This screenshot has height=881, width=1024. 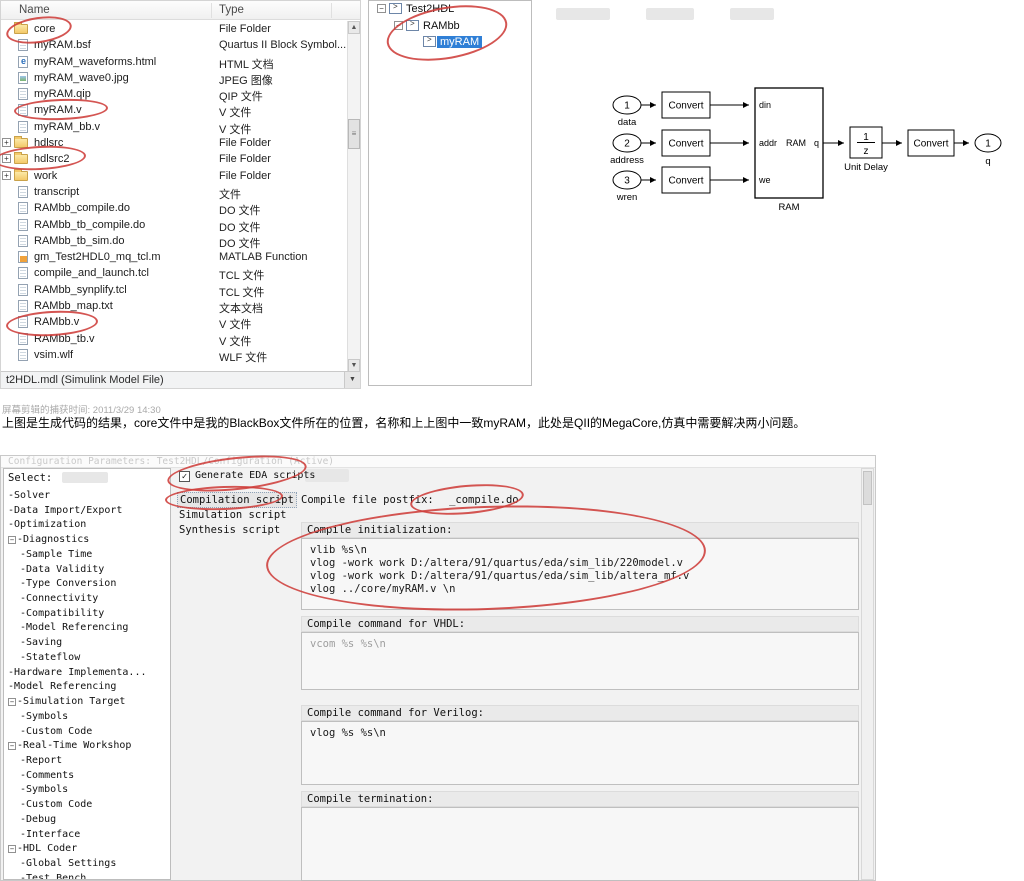 What do you see at coordinates (58, 110) in the screenshot?
I see `file-name: myRAM.v` at bounding box center [58, 110].